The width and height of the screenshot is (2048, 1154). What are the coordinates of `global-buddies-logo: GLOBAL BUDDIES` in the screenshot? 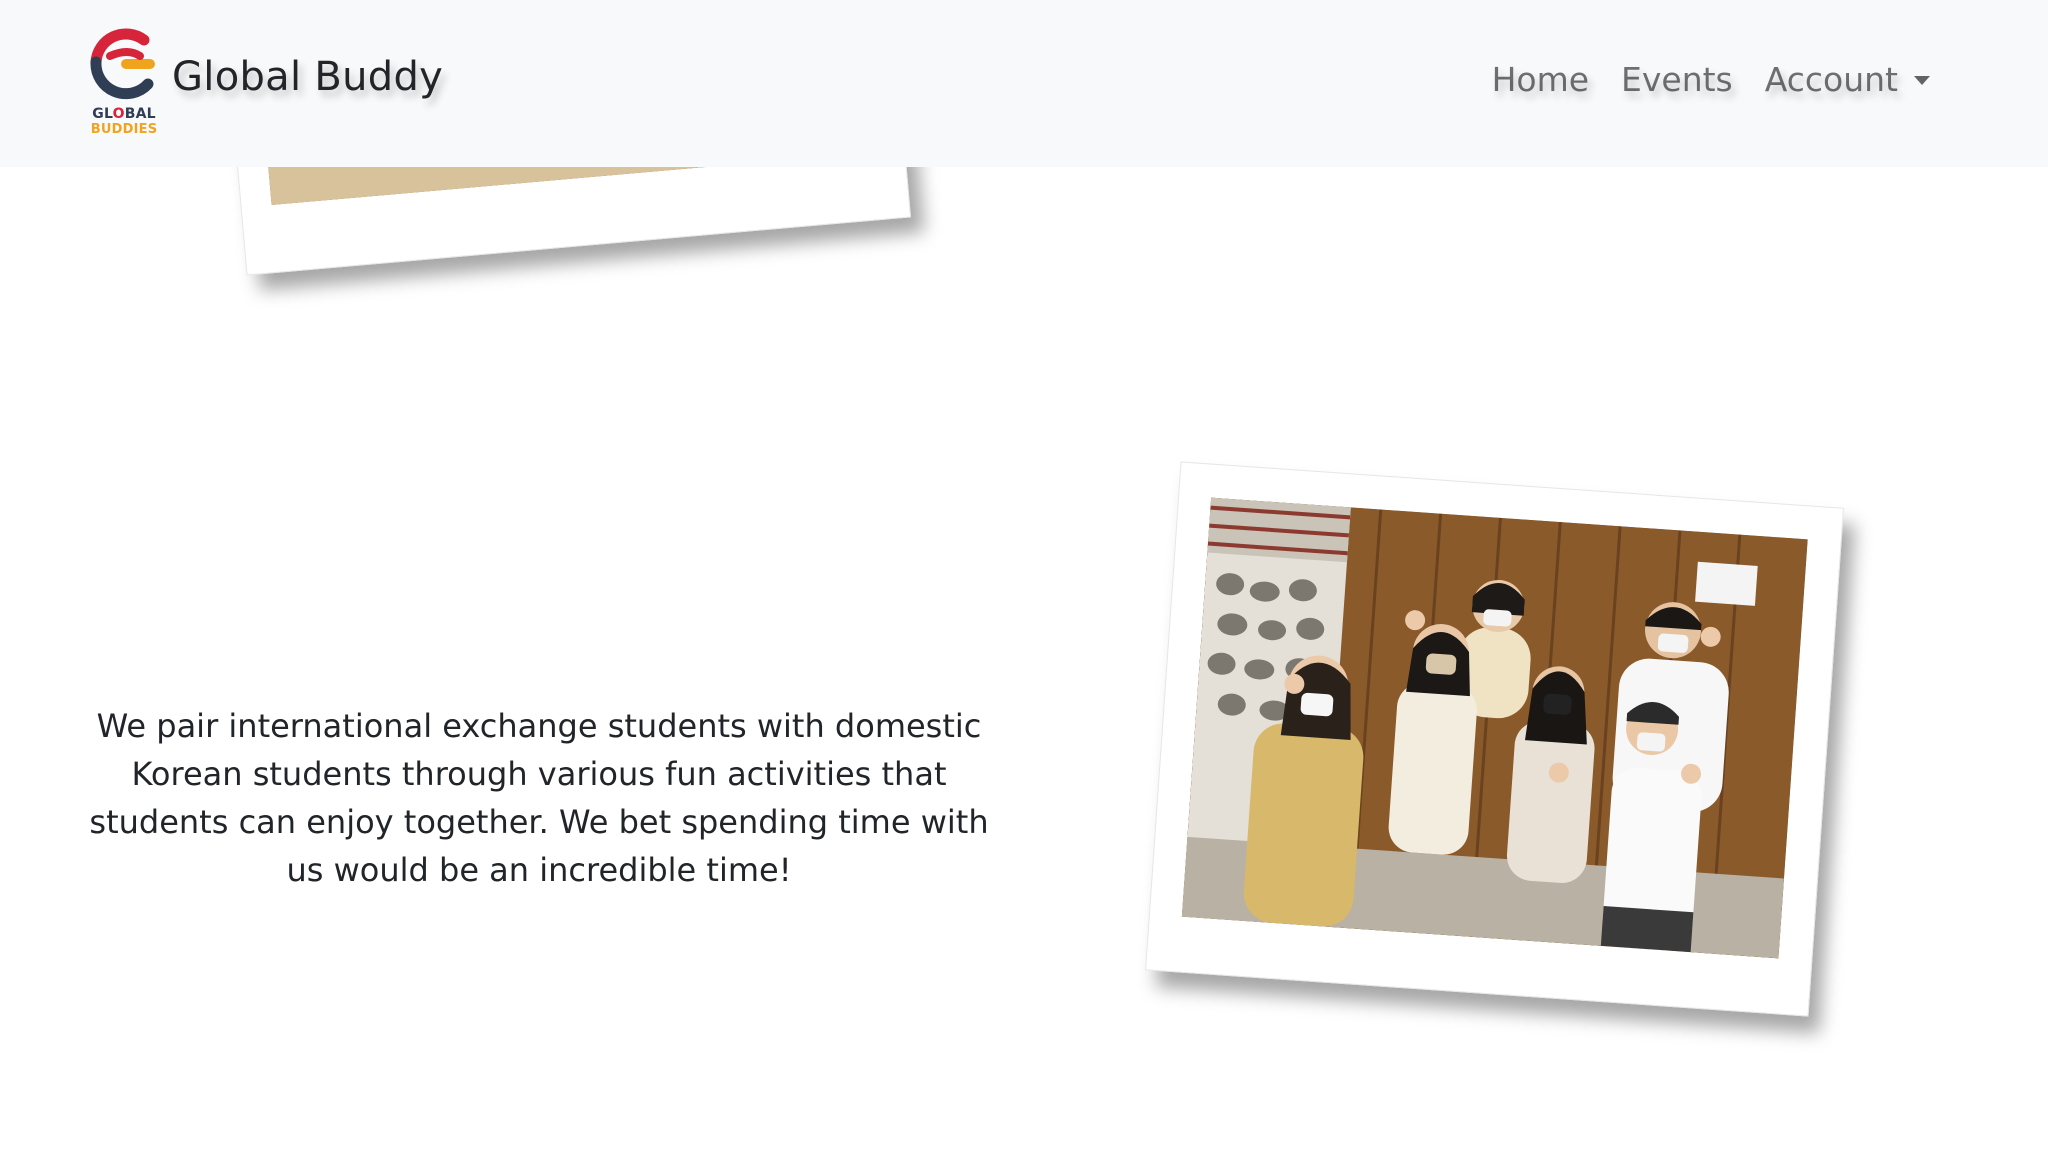 It's located at (124, 84).